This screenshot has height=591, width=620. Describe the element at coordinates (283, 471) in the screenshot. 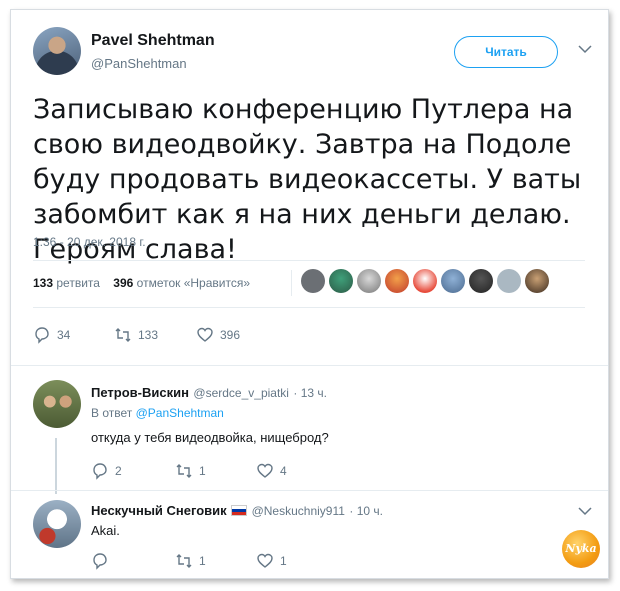

I see `reply-like-count: 4` at that location.